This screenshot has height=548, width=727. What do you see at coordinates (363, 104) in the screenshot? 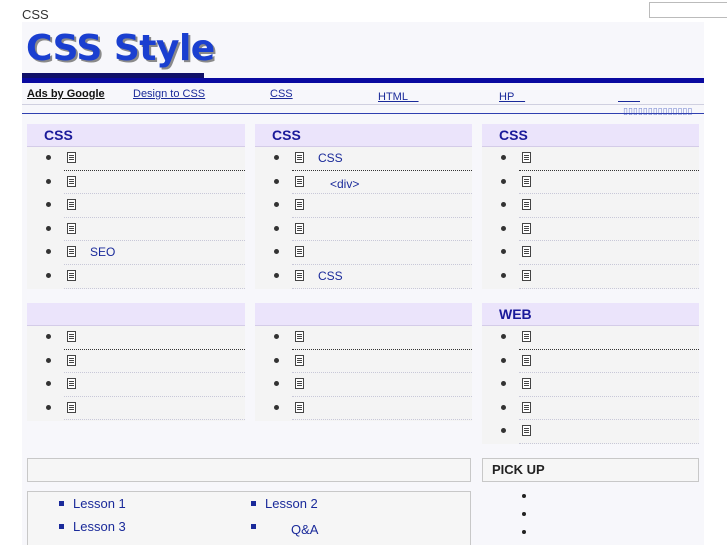
I see `ad-bar-separator` at bounding box center [363, 104].